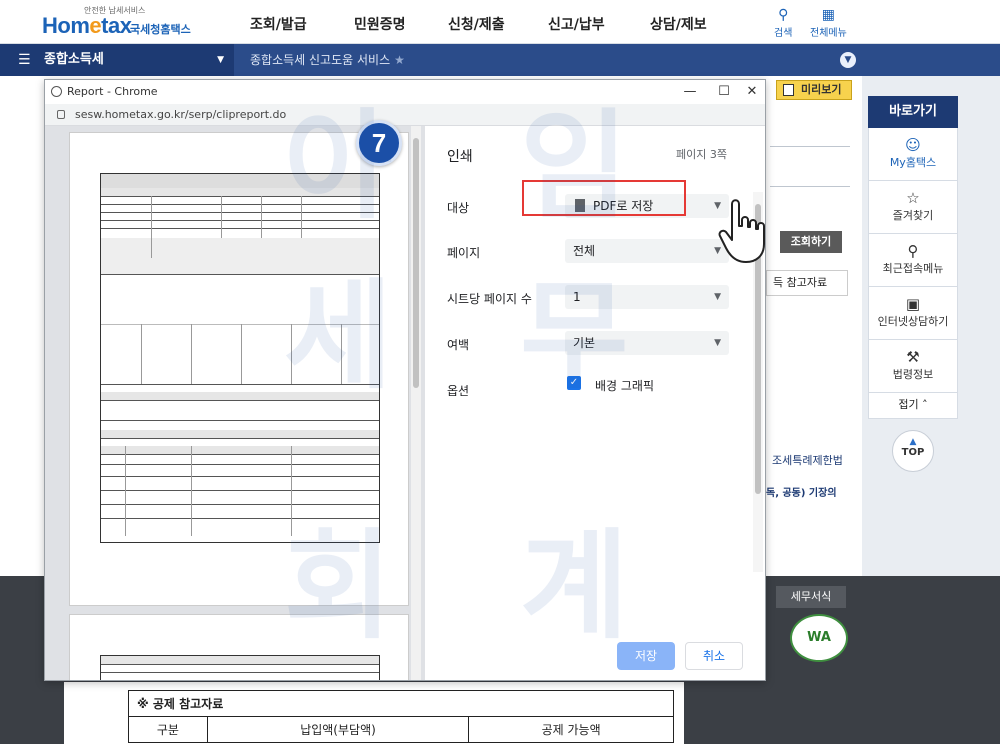 This screenshot has height=744, width=1000. I want to click on address-bar: sesw.hometax.go.kr/serp/clipreport.do, so click(405, 115).